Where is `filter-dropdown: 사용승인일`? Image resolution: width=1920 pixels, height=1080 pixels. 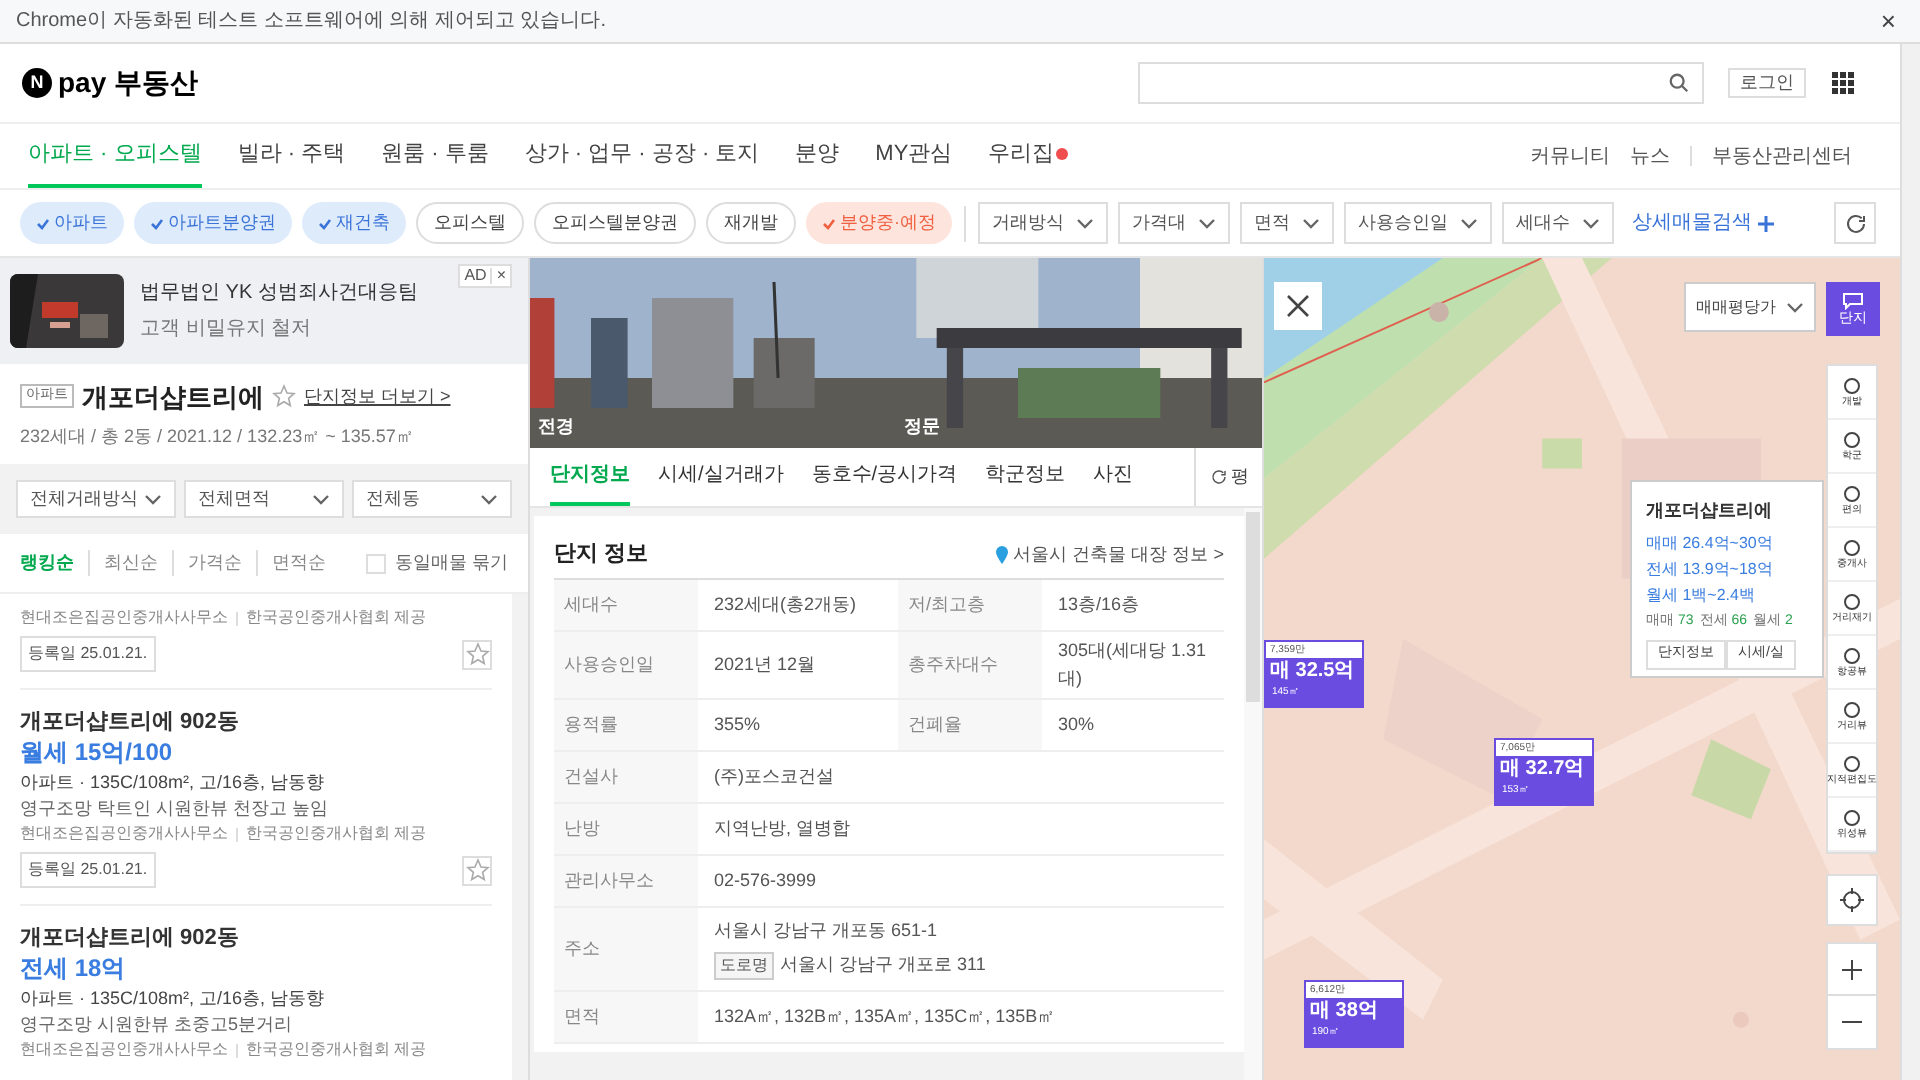
filter-dropdown: 사용승인일 is located at coordinates (1418, 223).